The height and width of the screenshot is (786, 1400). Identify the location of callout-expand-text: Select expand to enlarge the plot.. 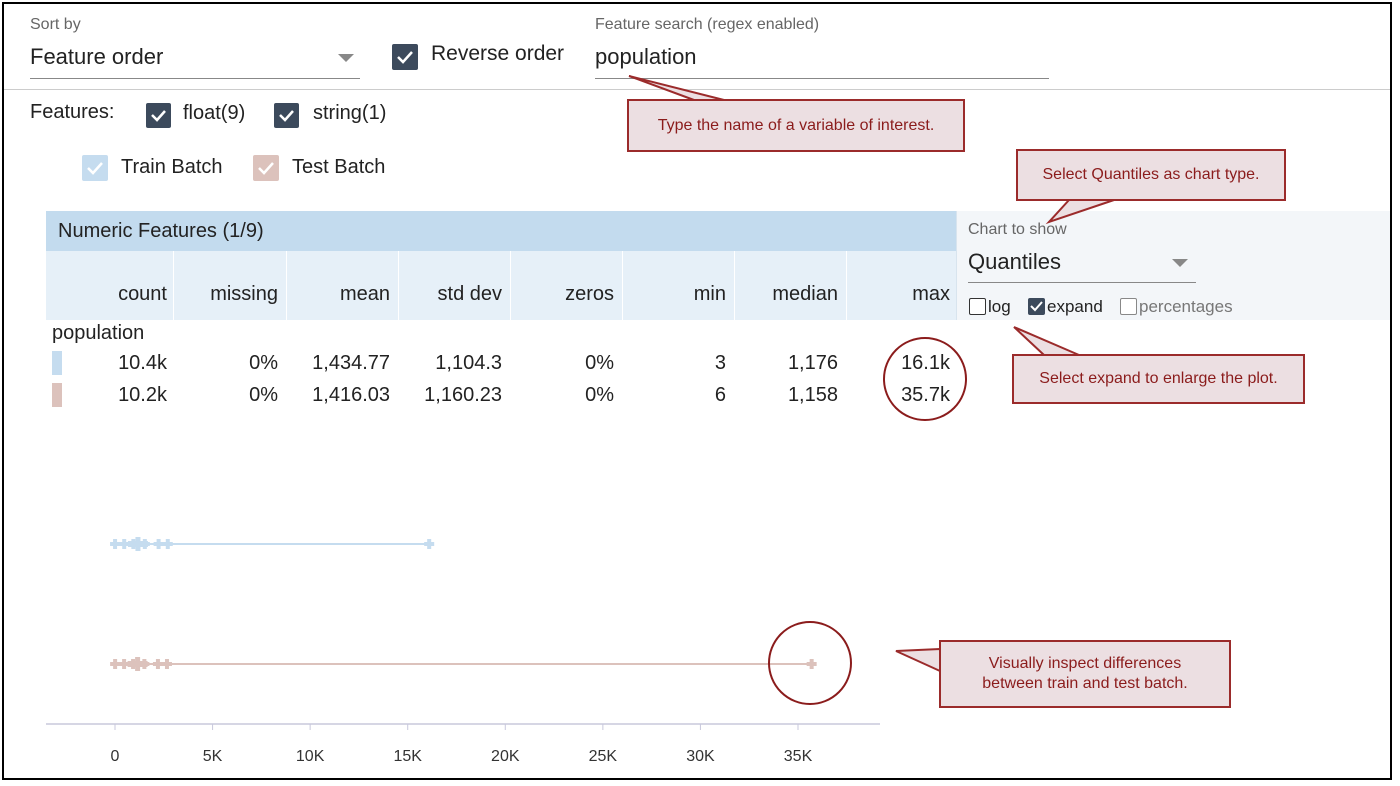
(1158, 378).